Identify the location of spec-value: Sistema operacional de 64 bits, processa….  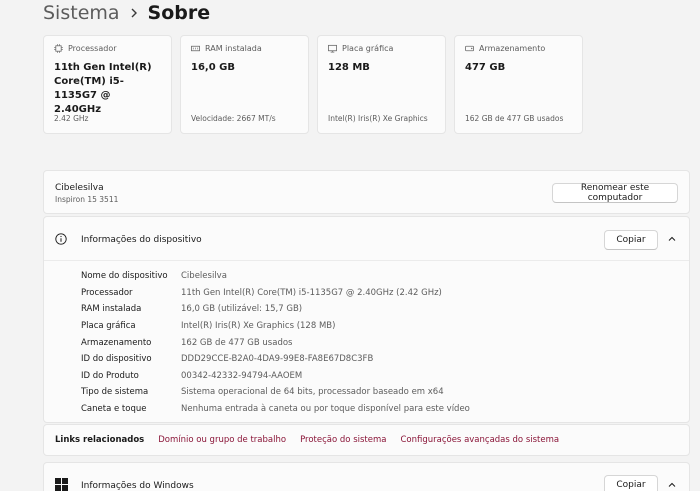
(312, 392).